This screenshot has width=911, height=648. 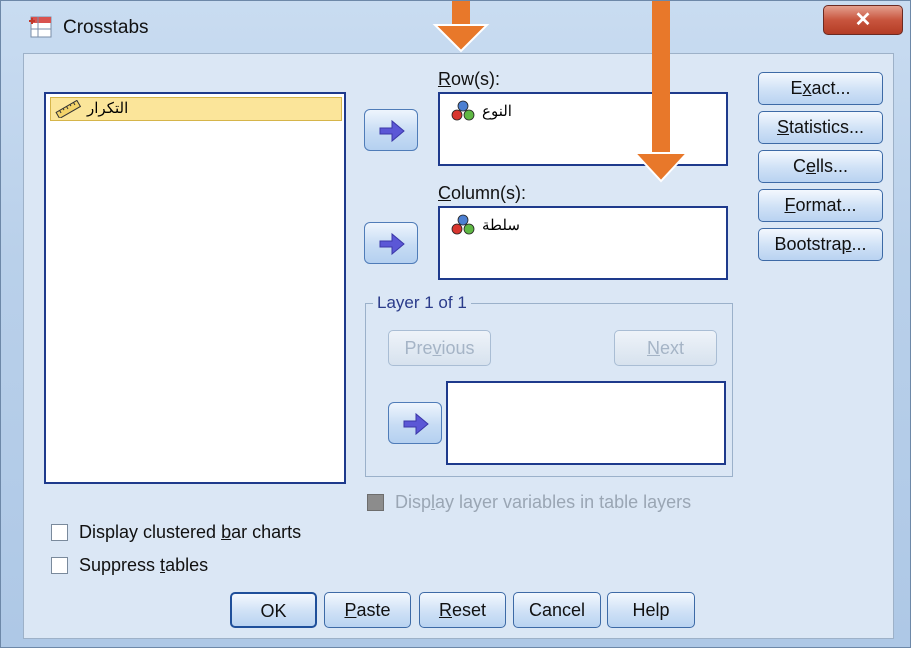 I want to click on layer-title: Layer 1 of 1, so click(x=422, y=303).